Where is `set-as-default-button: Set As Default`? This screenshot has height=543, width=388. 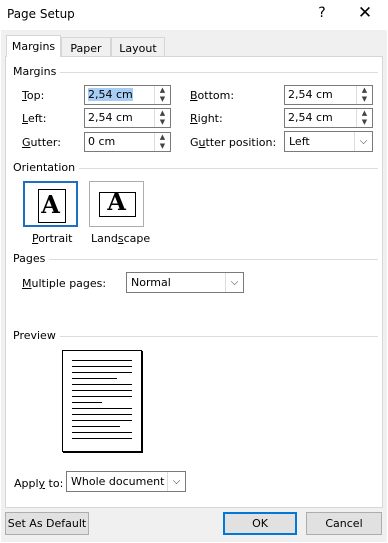
set-as-default-button: Set As Default is located at coordinates (47, 523).